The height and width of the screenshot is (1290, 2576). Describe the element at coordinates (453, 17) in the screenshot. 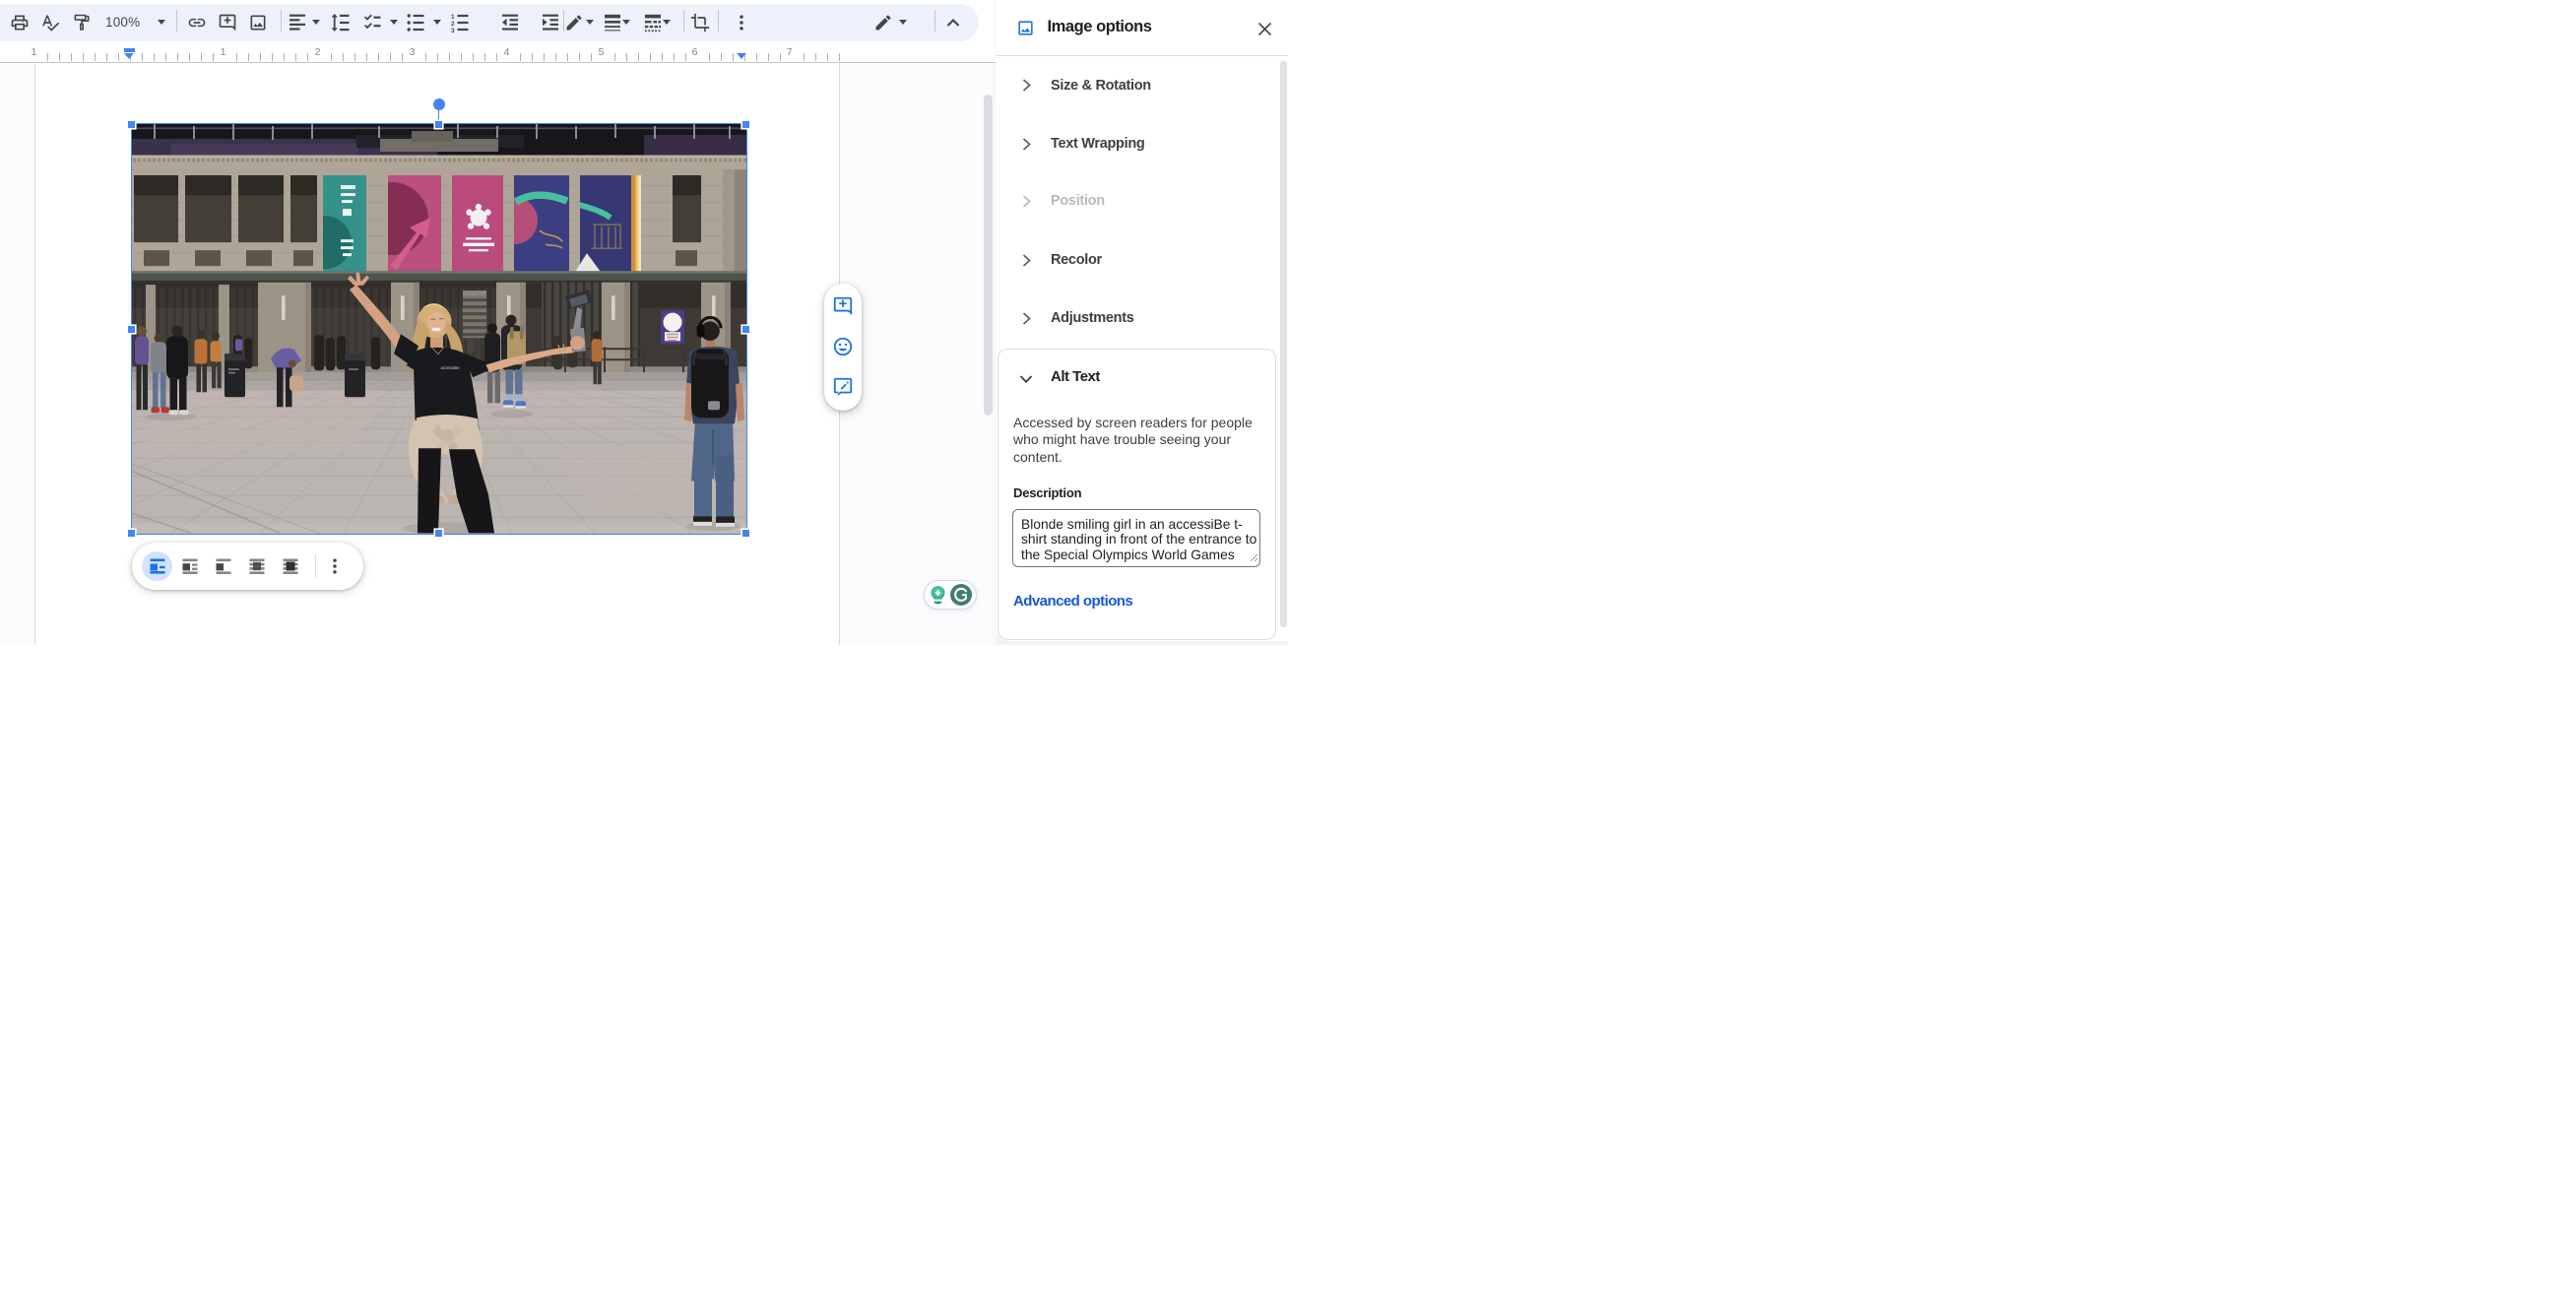

I see `svg-text: 1` at that location.